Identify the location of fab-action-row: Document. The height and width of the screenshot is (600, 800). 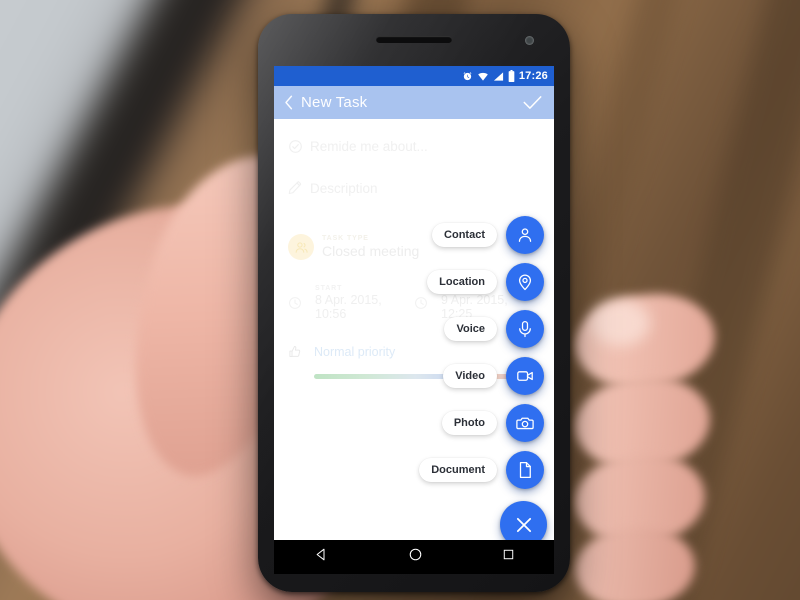
(481, 470).